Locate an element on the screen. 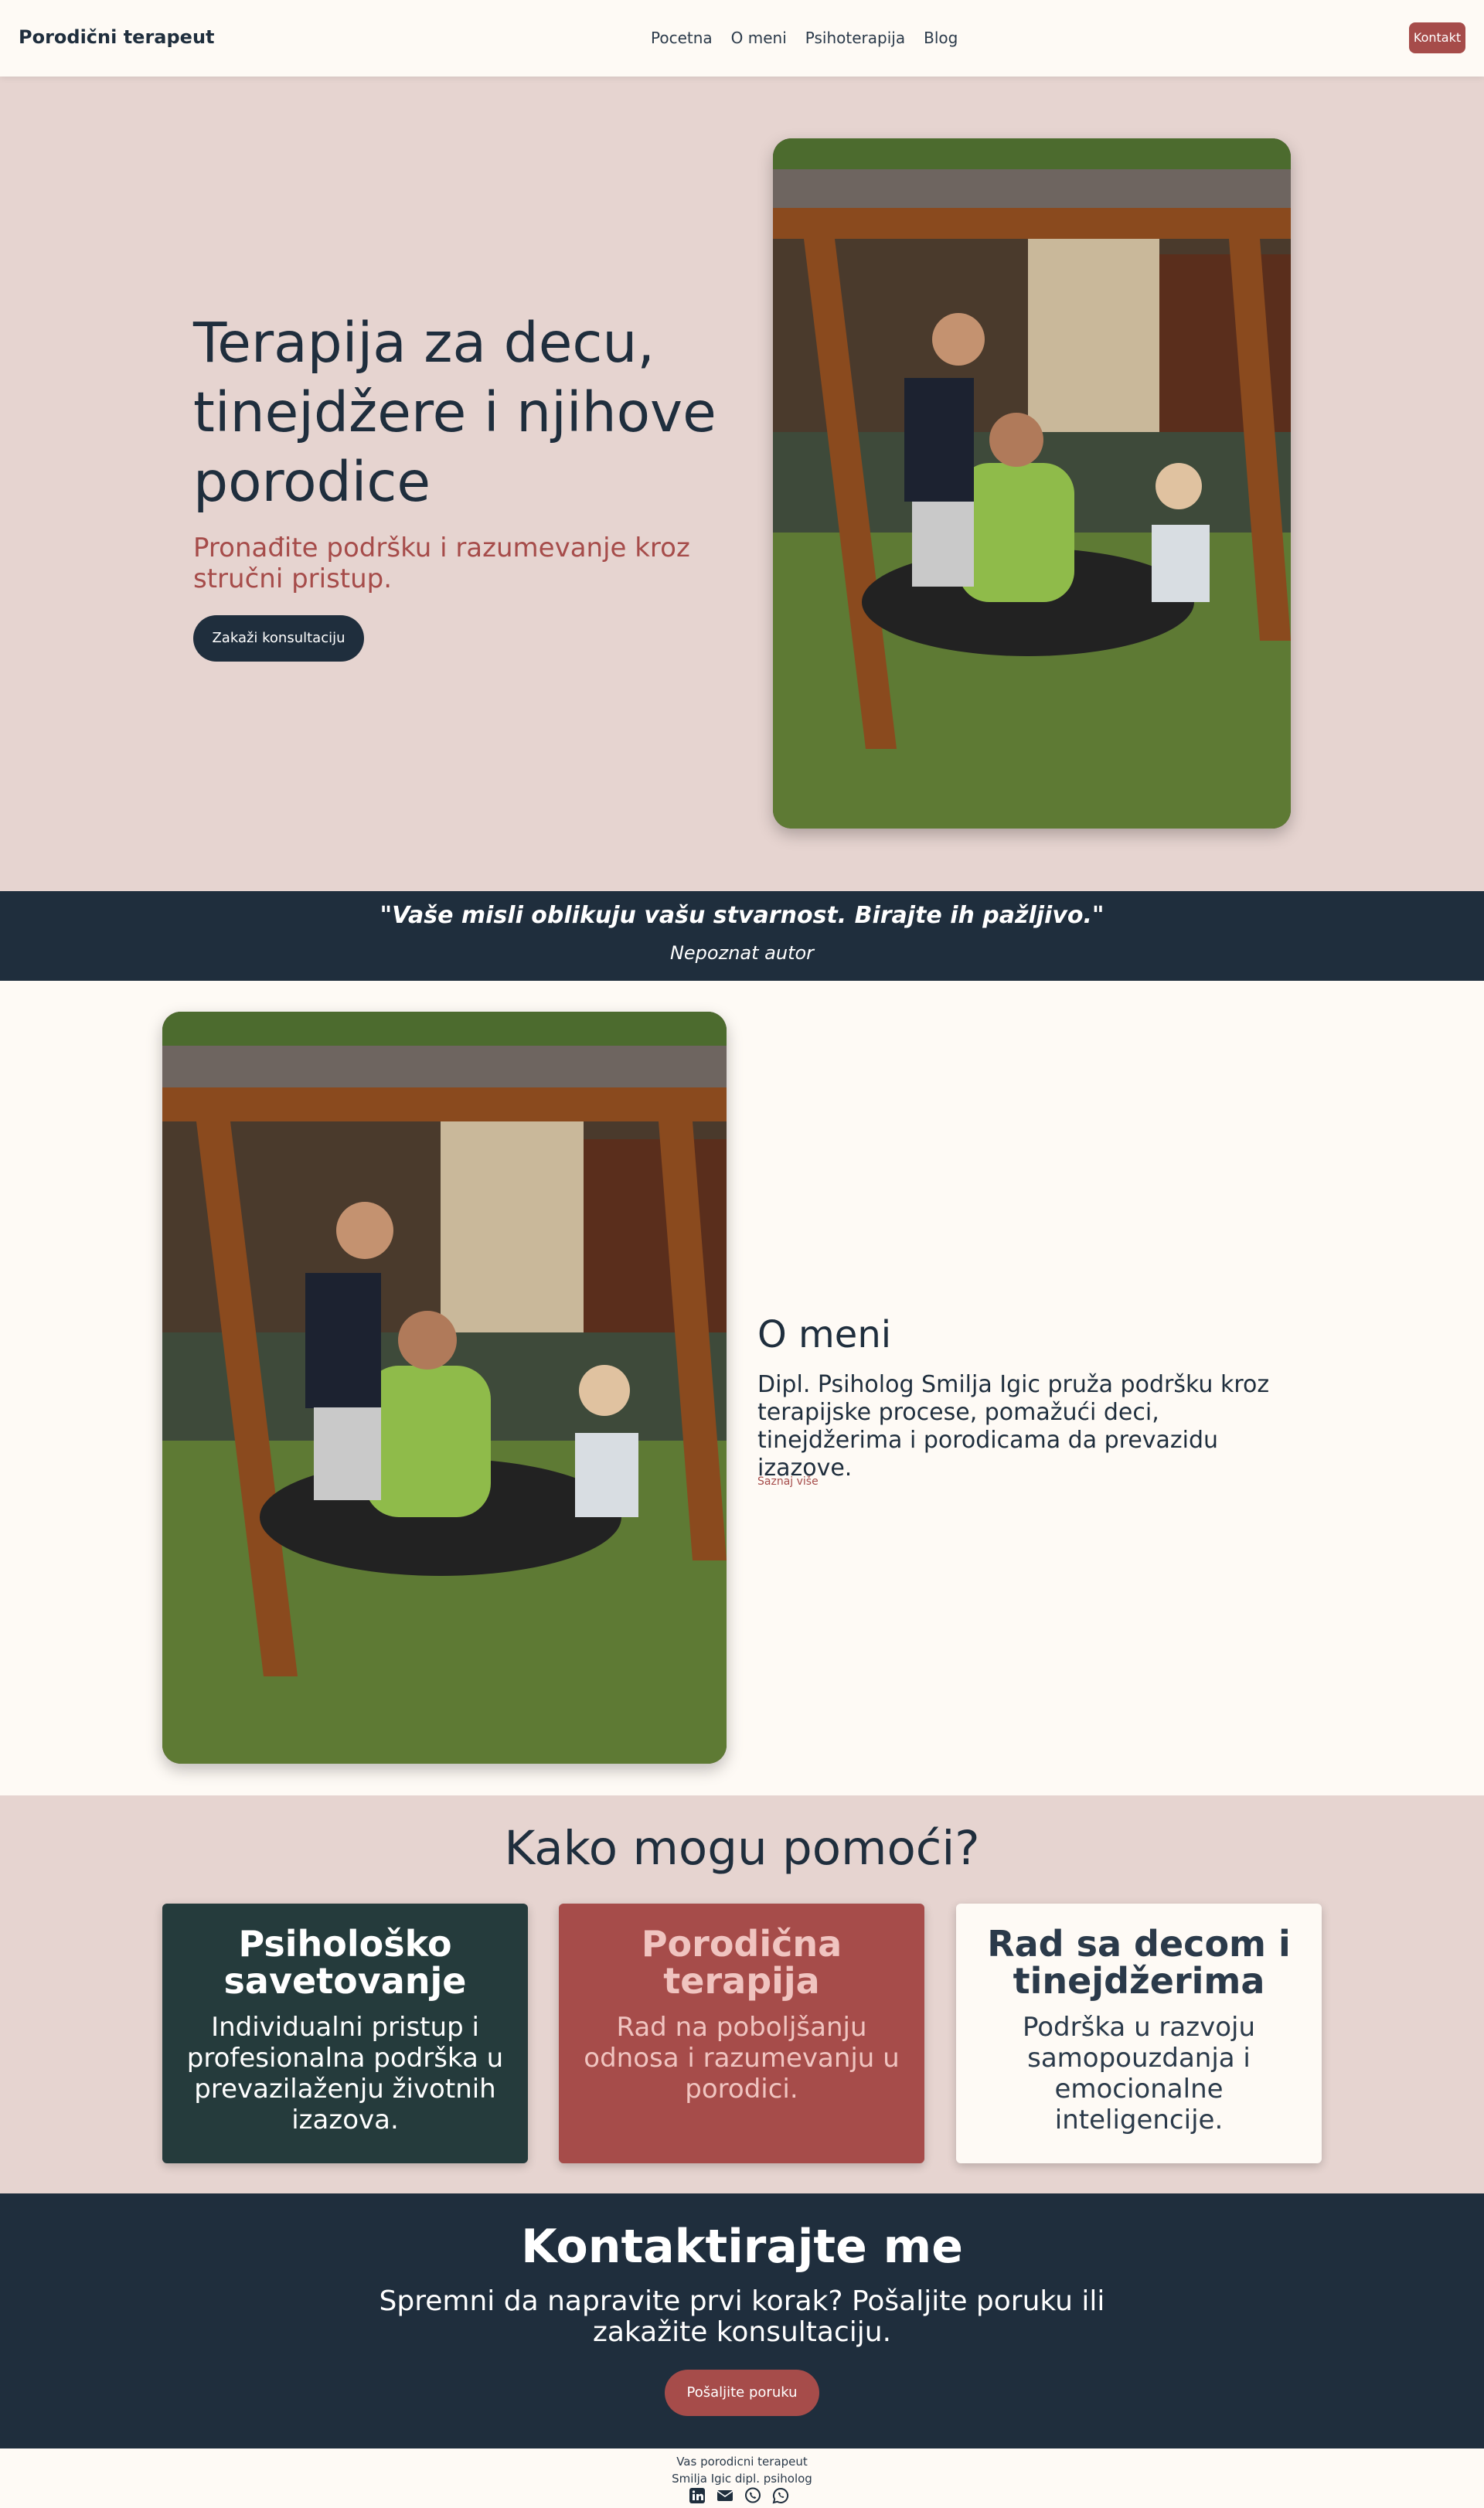 The height and width of the screenshot is (2508, 1484). nav-link-pocetna: Pocetna is located at coordinates (682, 38).